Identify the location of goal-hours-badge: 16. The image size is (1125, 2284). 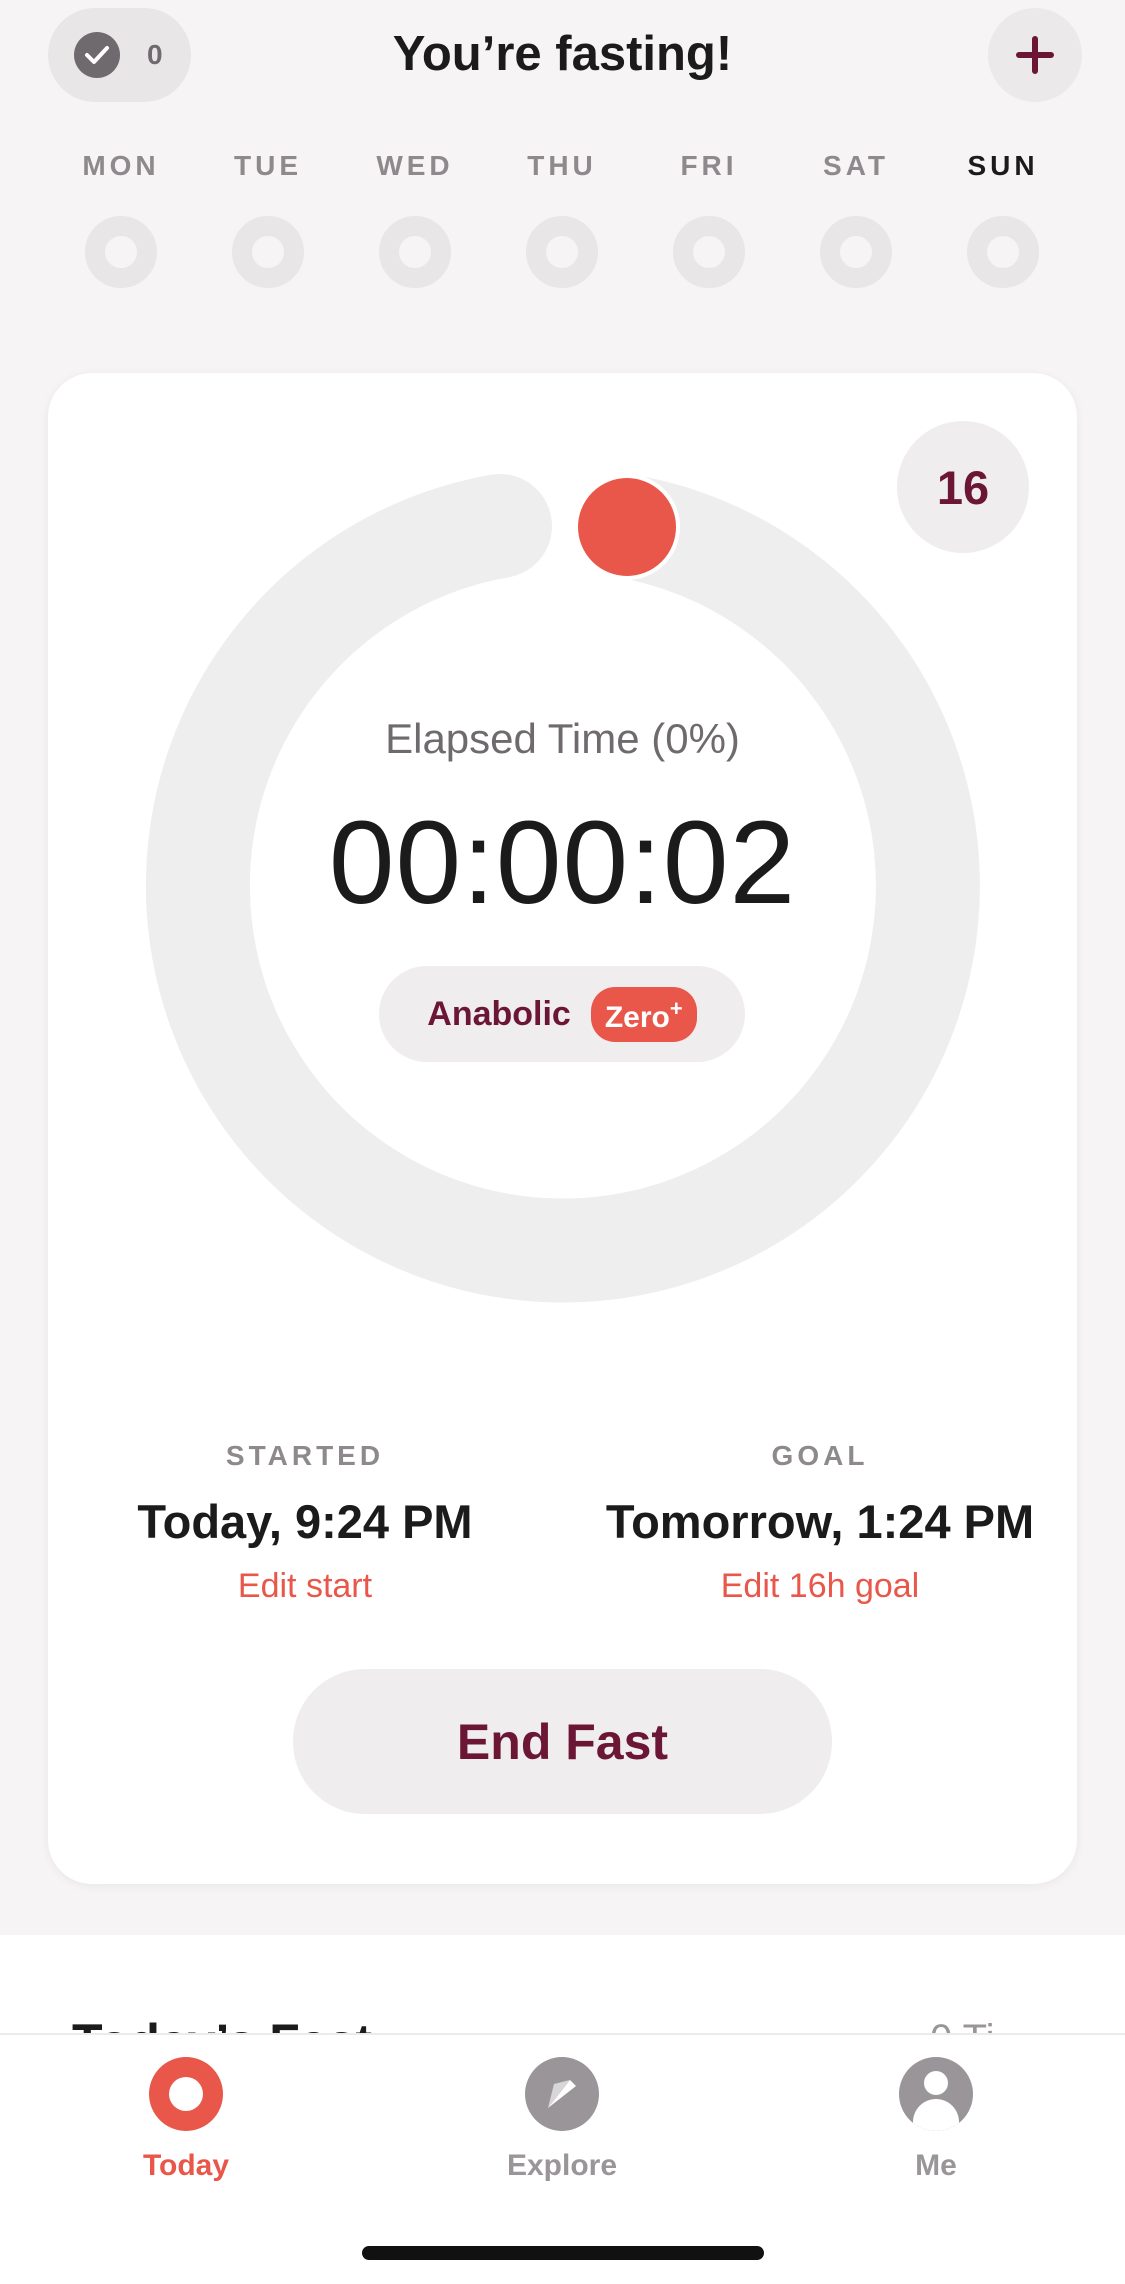
(963, 487).